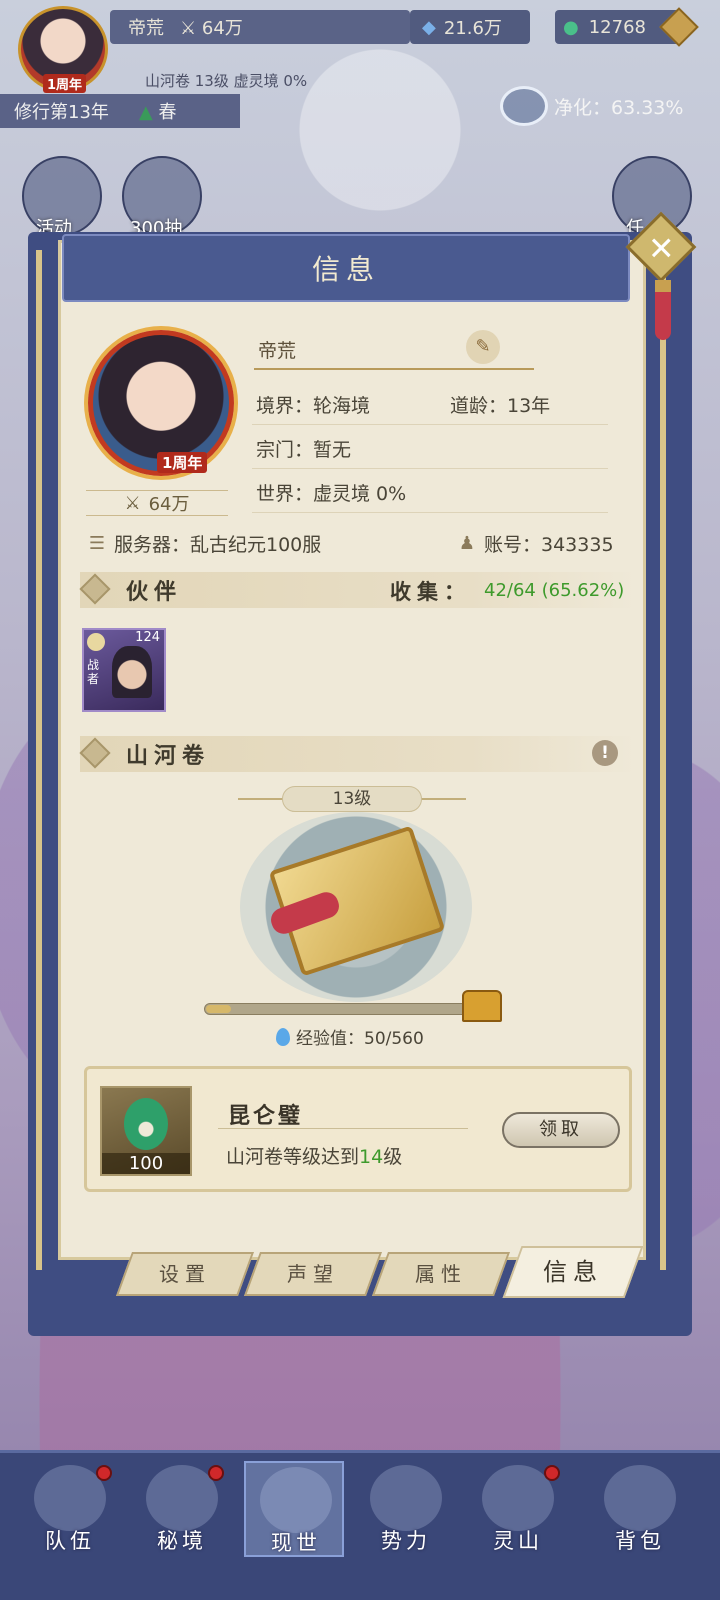 The image size is (720, 1600). I want to click on scroll-title: 山河卷, so click(168, 756).